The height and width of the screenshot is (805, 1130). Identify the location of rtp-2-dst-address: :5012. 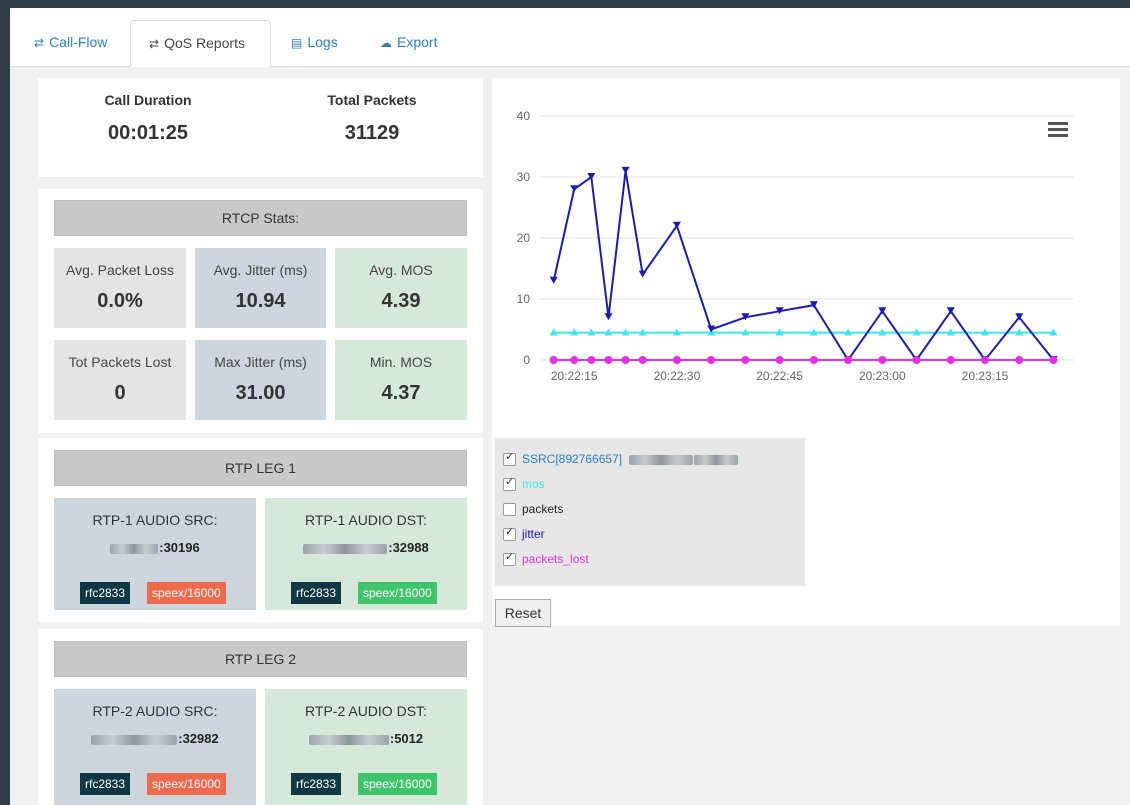
(366, 738).